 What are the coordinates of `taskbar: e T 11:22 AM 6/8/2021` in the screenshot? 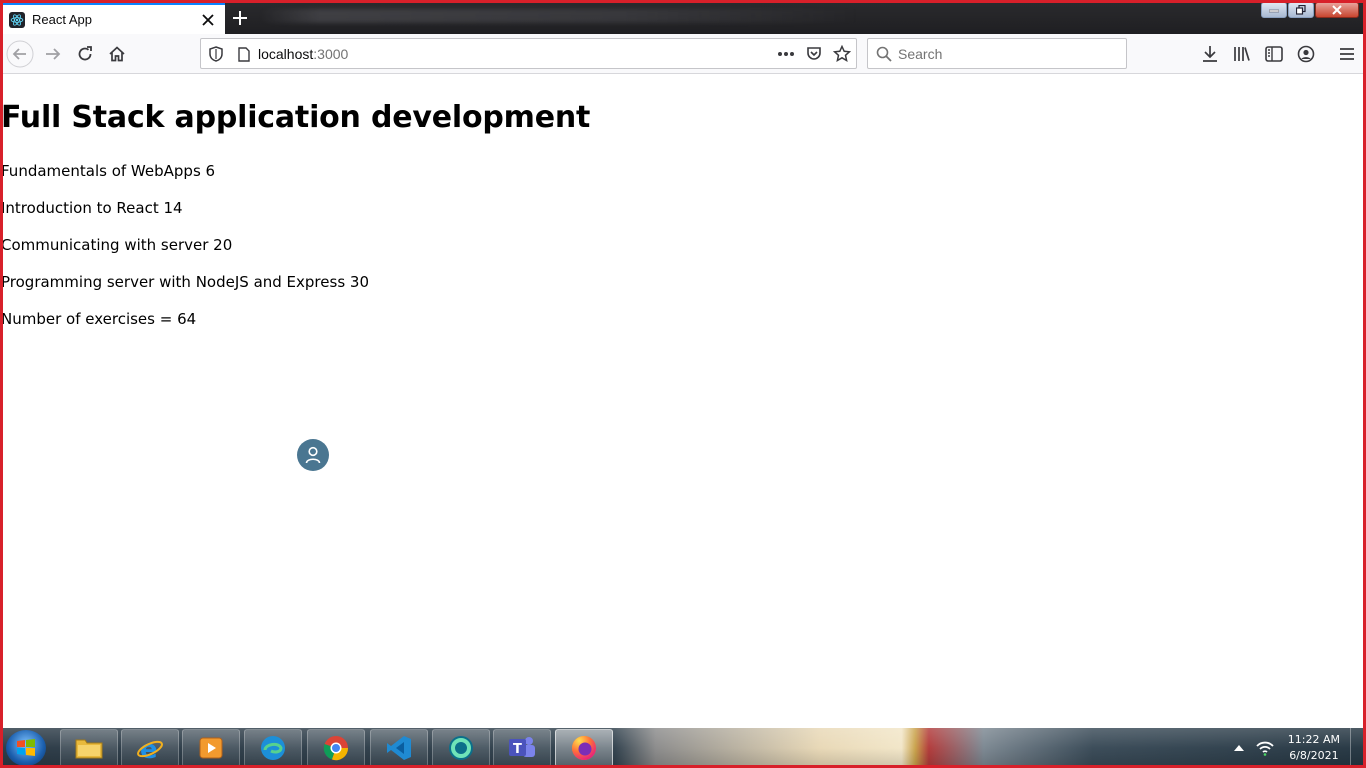 It's located at (683, 748).